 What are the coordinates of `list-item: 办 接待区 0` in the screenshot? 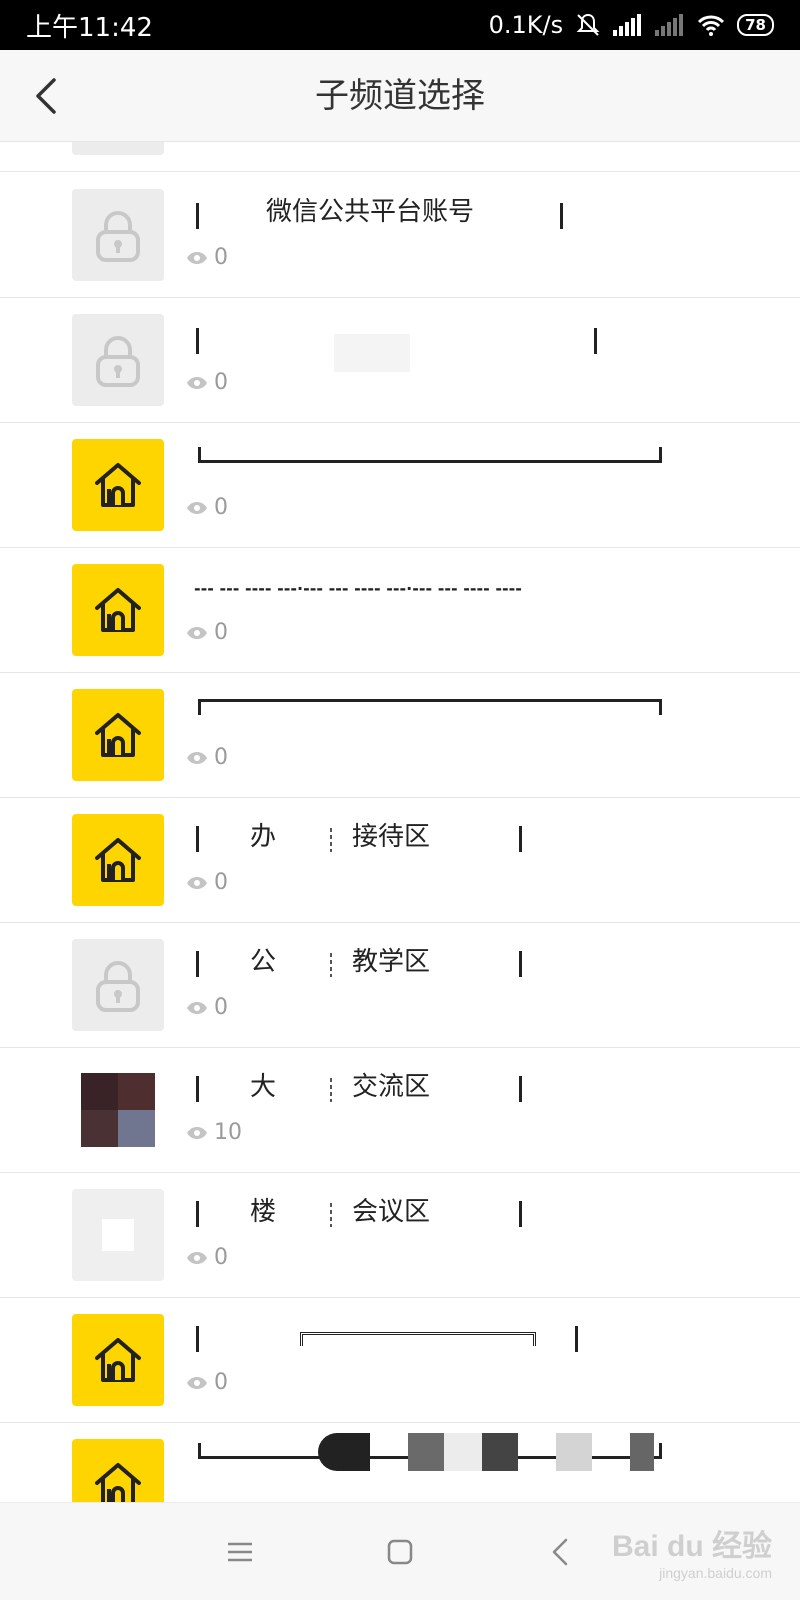 It's located at (400, 860).